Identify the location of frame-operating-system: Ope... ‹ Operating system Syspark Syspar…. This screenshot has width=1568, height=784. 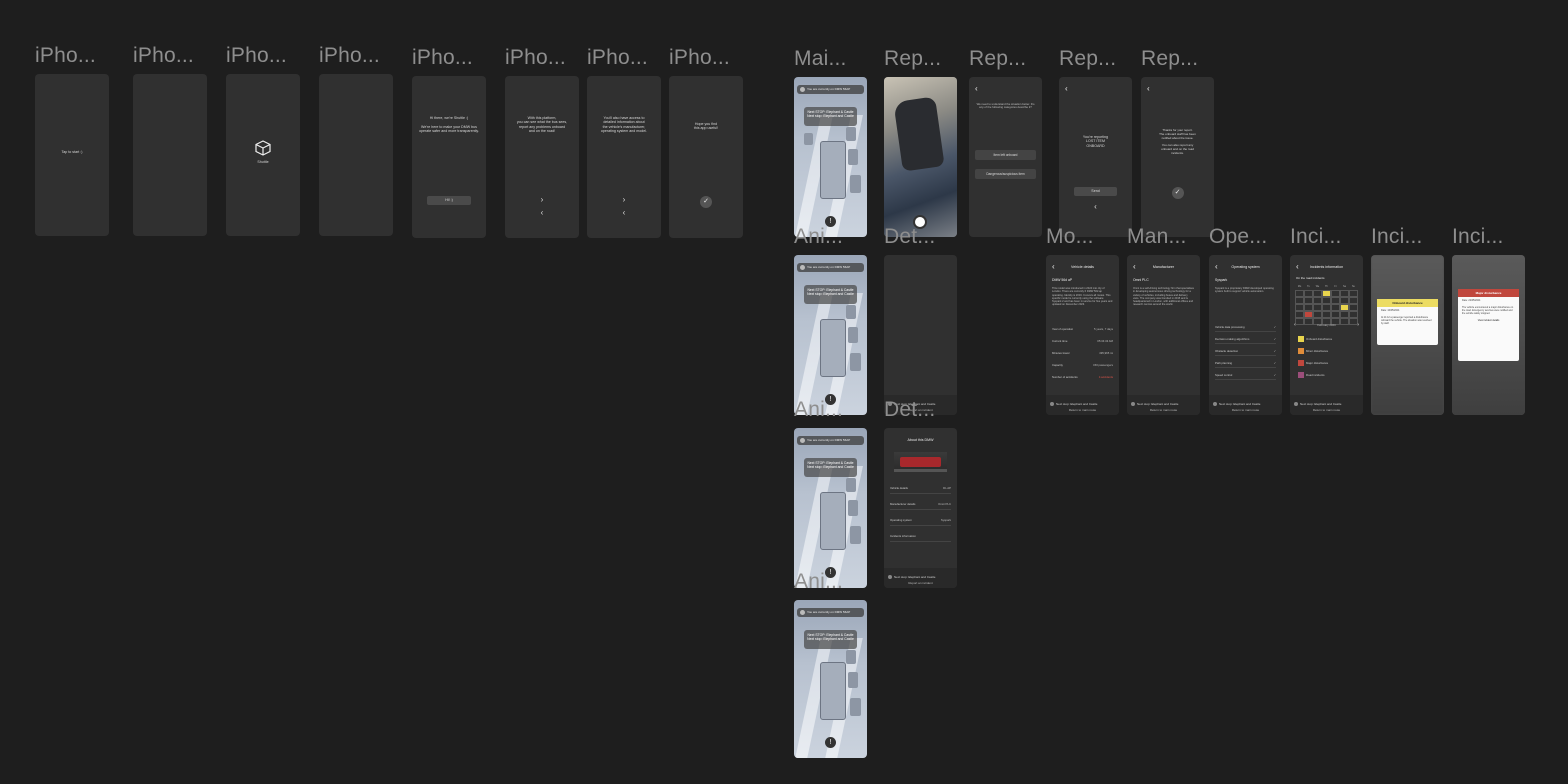
(1245, 320).